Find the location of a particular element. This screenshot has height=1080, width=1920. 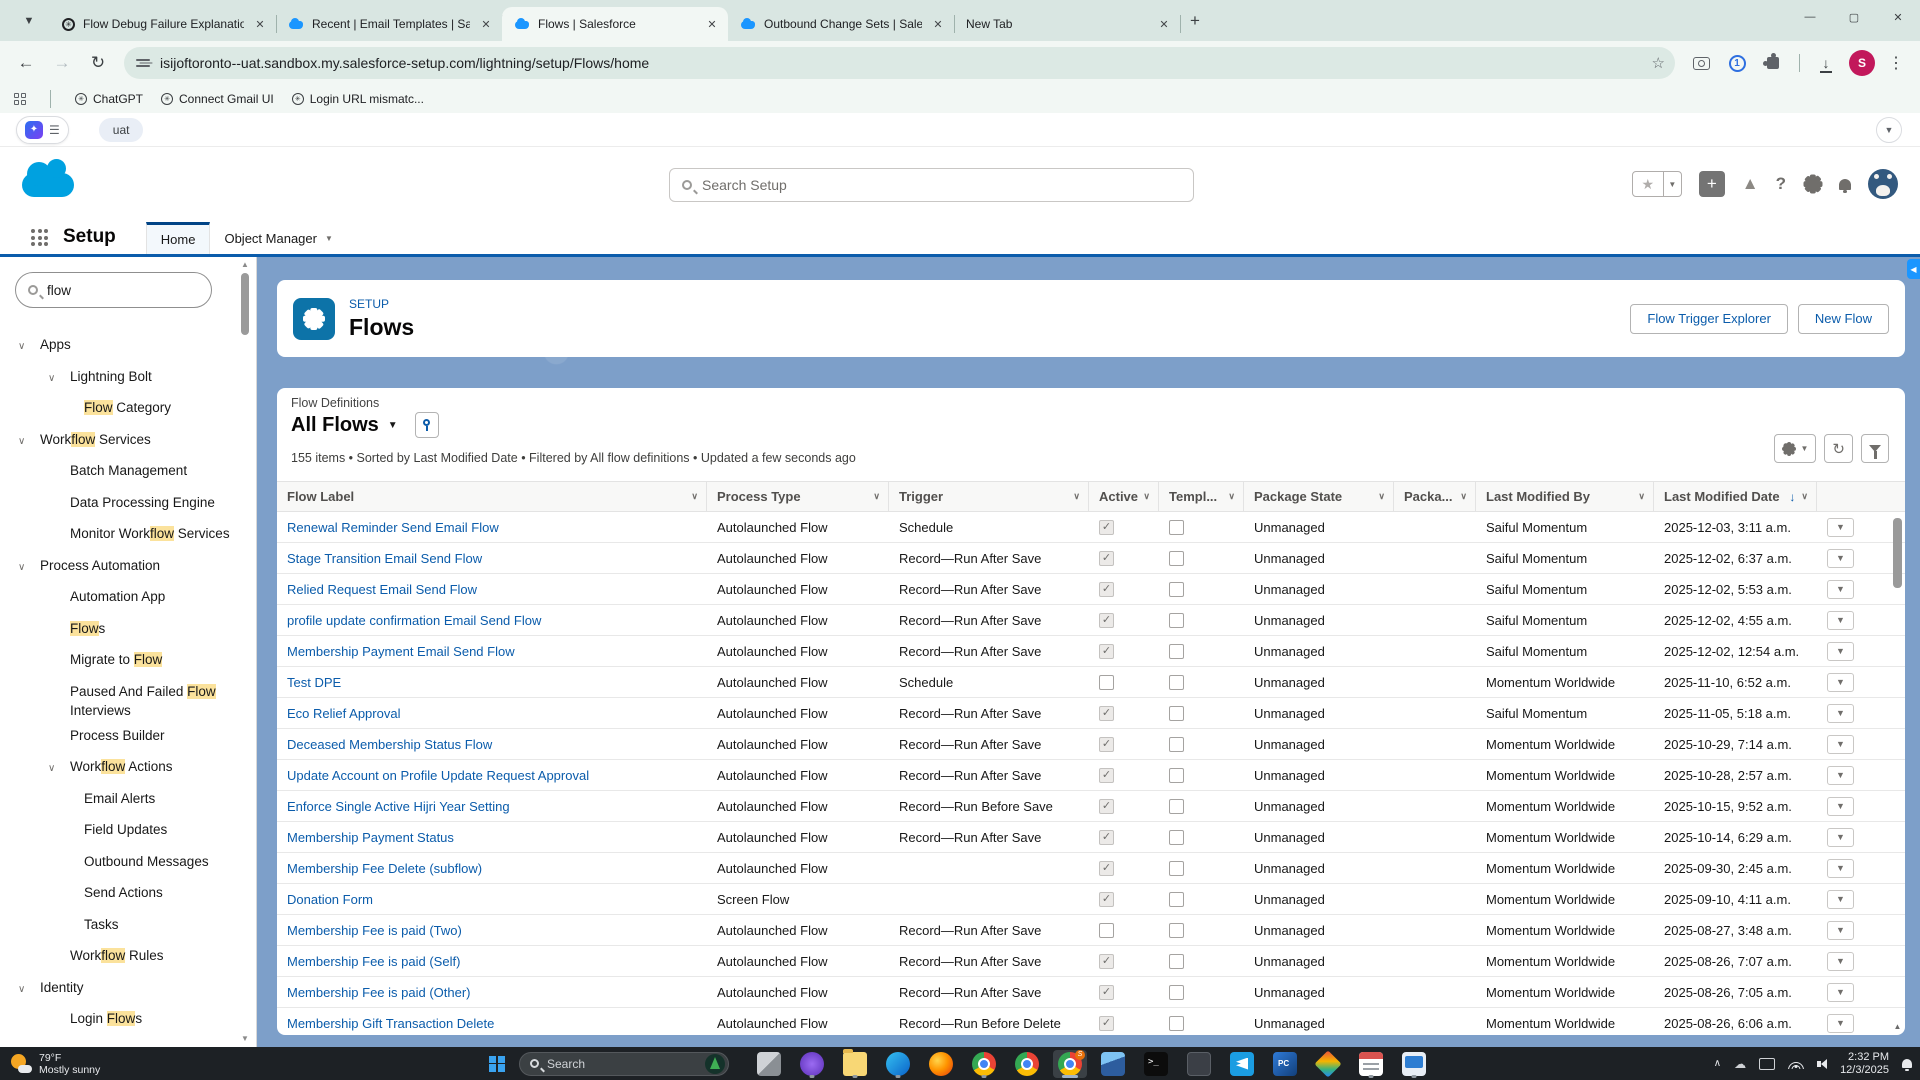

sidebar-scrollbar: ▲ ▼ is located at coordinates (245, 652).